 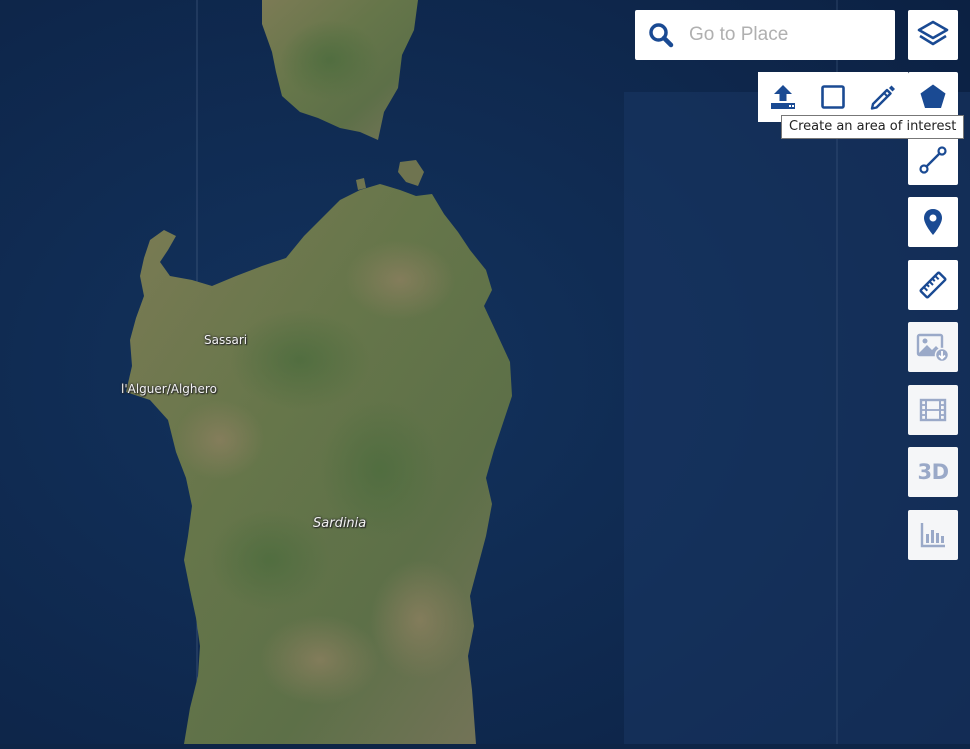 I want to click on search-input, so click(x=789, y=35).